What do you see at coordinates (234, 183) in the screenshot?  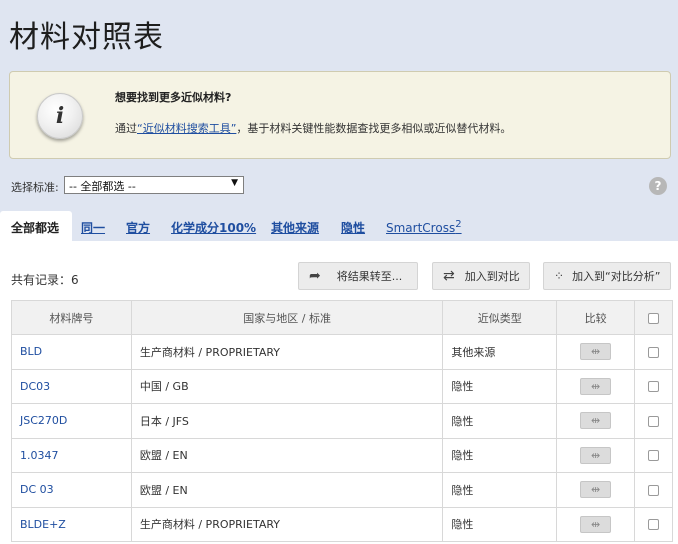 I see `chevron-down-icon: ▼` at bounding box center [234, 183].